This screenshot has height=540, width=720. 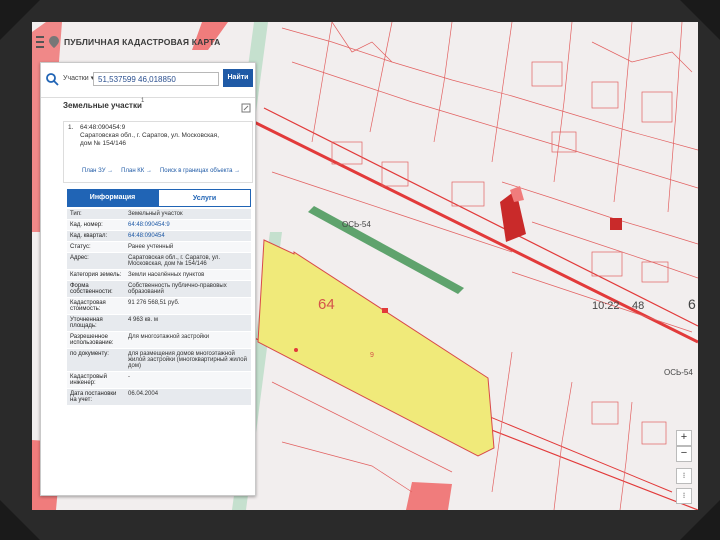 I want to click on parcel-index-label: 9, so click(x=372, y=355).